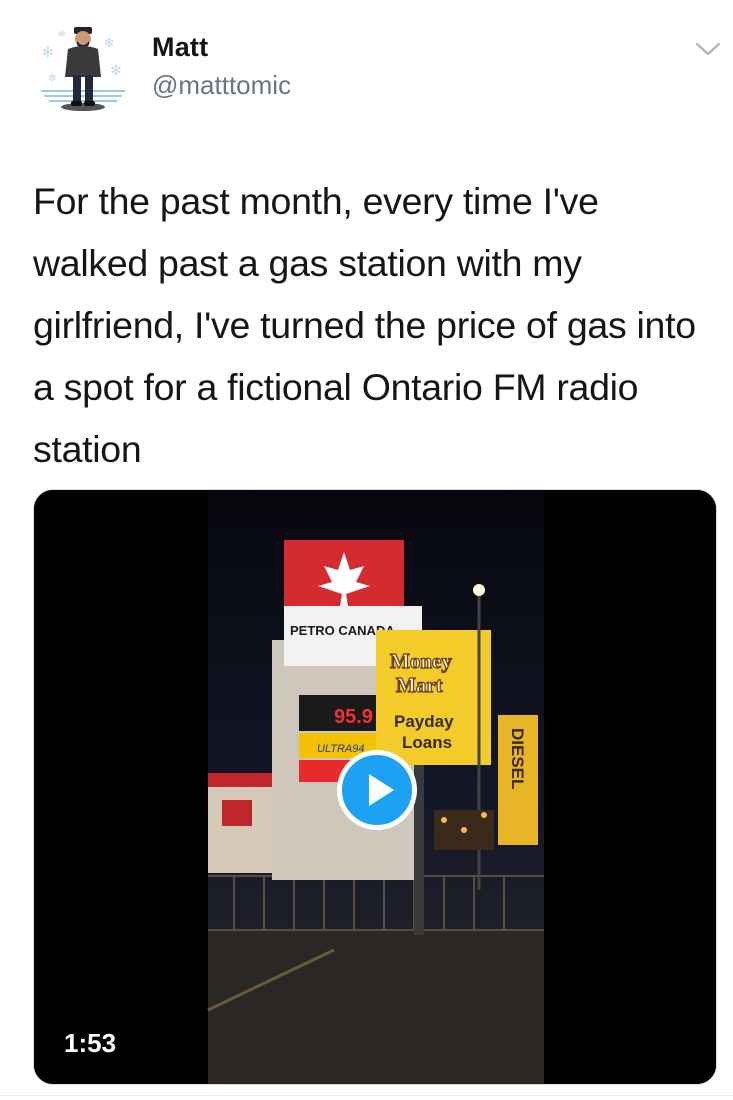 This screenshot has height=1100, width=733. I want to click on divider, so click(366, 1095).